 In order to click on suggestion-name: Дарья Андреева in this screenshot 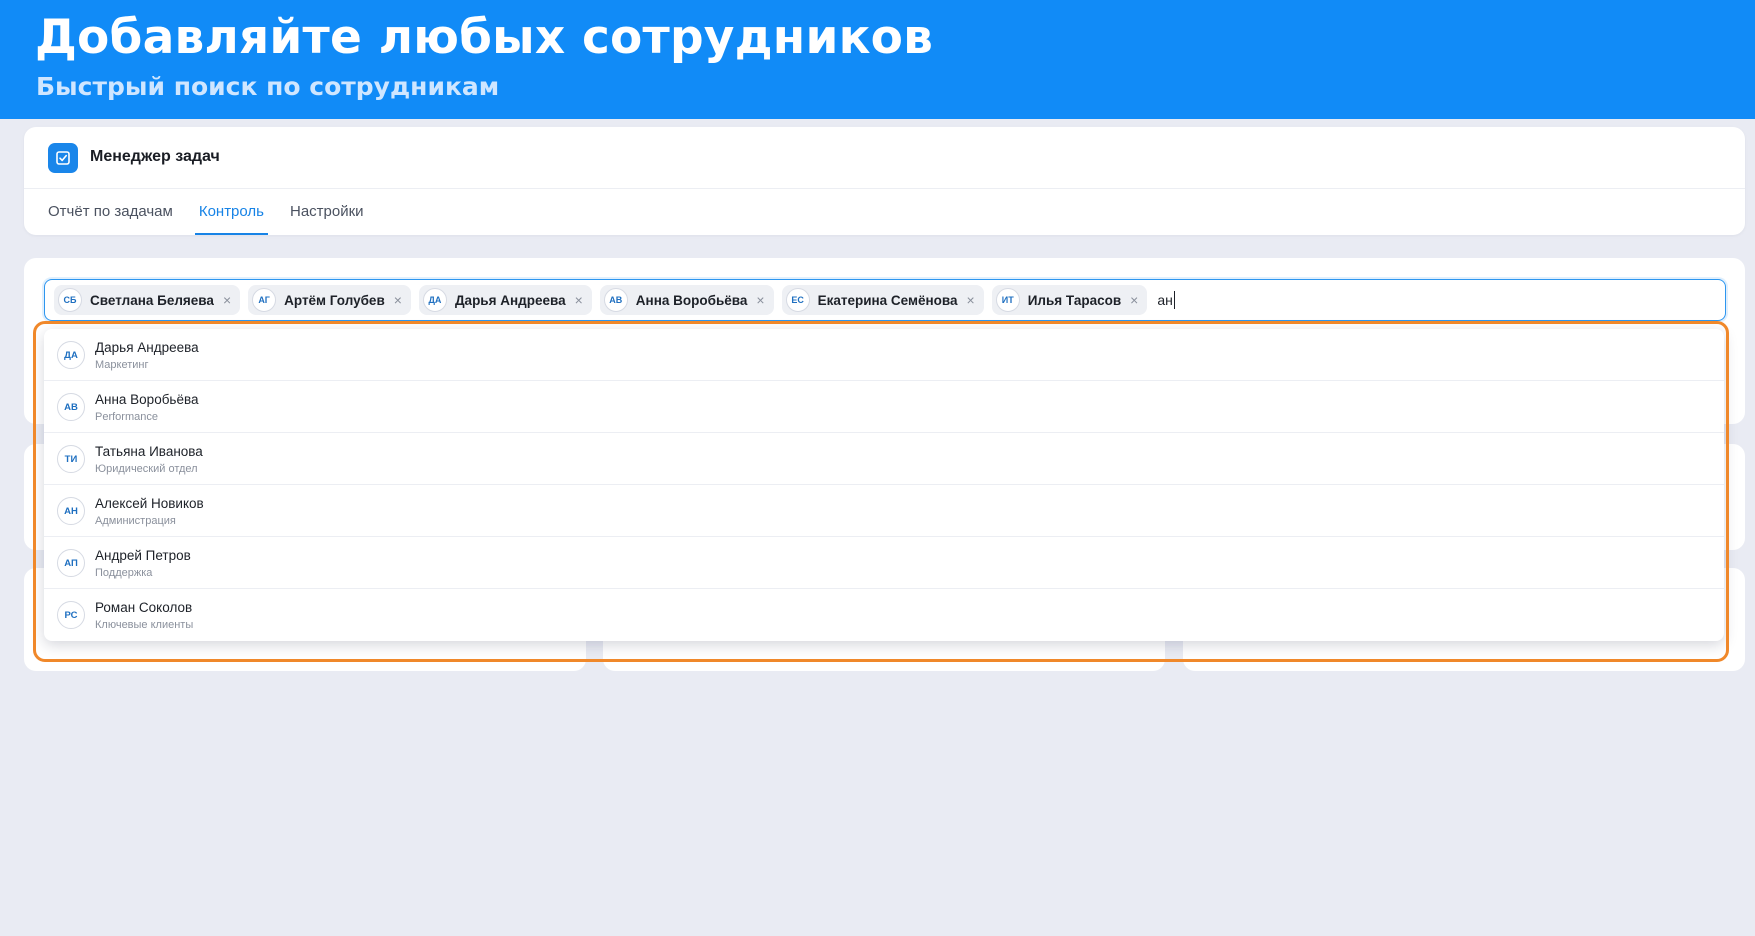, I will do `click(147, 347)`.